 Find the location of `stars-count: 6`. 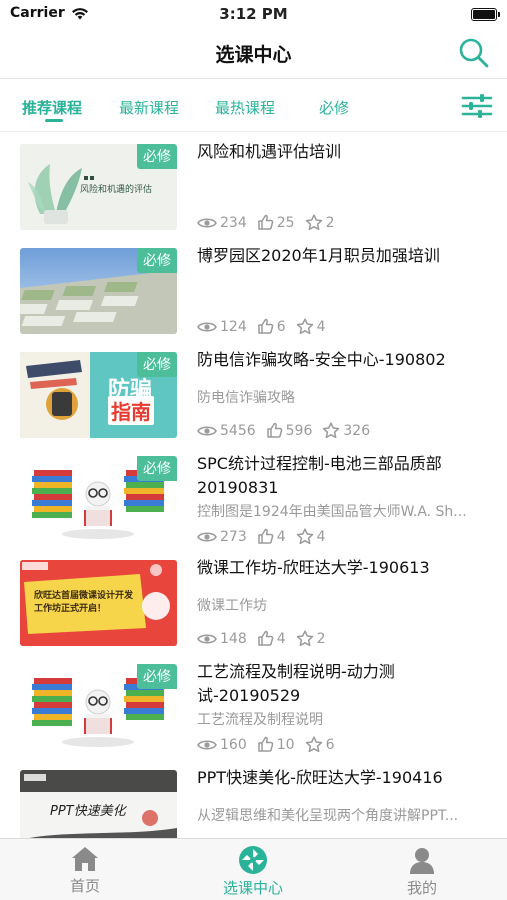

stars-count: 6 is located at coordinates (330, 744).